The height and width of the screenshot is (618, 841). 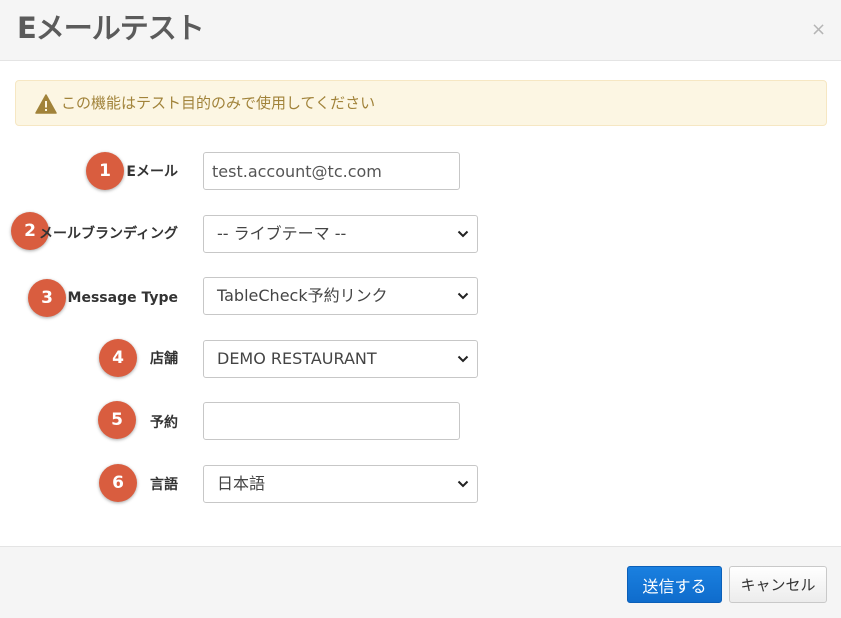 I want to click on modal-title: Eメールテスト, so click(x=111, y=28).